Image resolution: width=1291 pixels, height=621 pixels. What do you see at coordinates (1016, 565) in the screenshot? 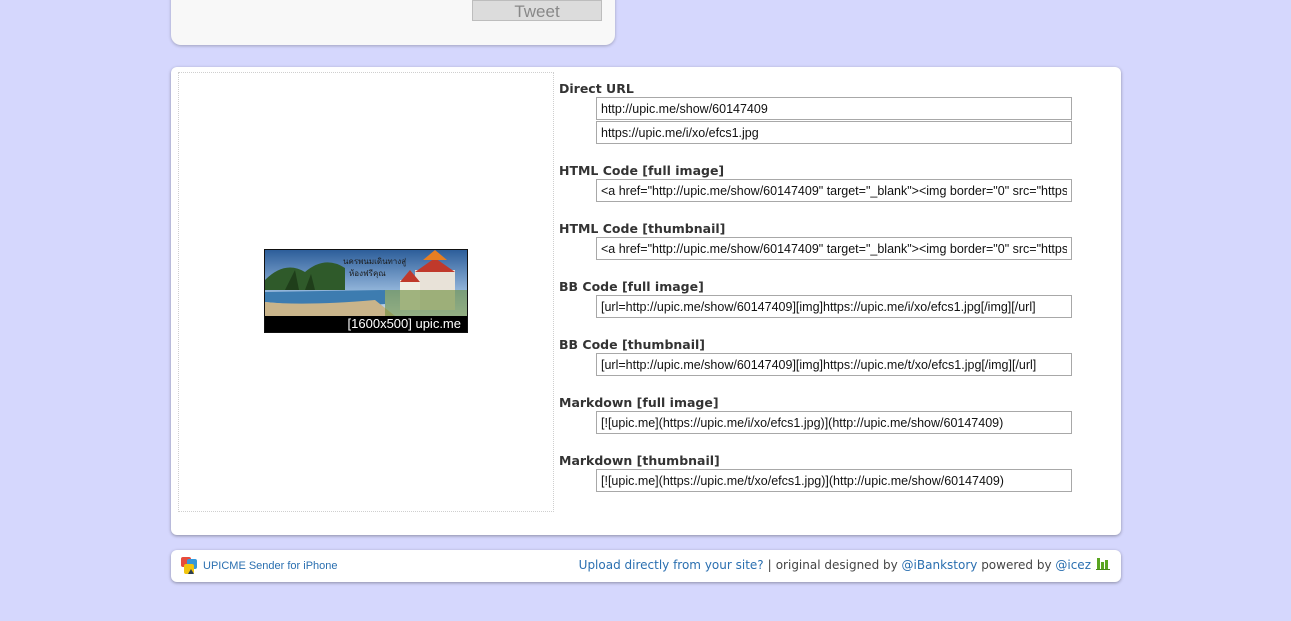
I see `powered-by-text: powered by` at bounding box center [1016, 565].